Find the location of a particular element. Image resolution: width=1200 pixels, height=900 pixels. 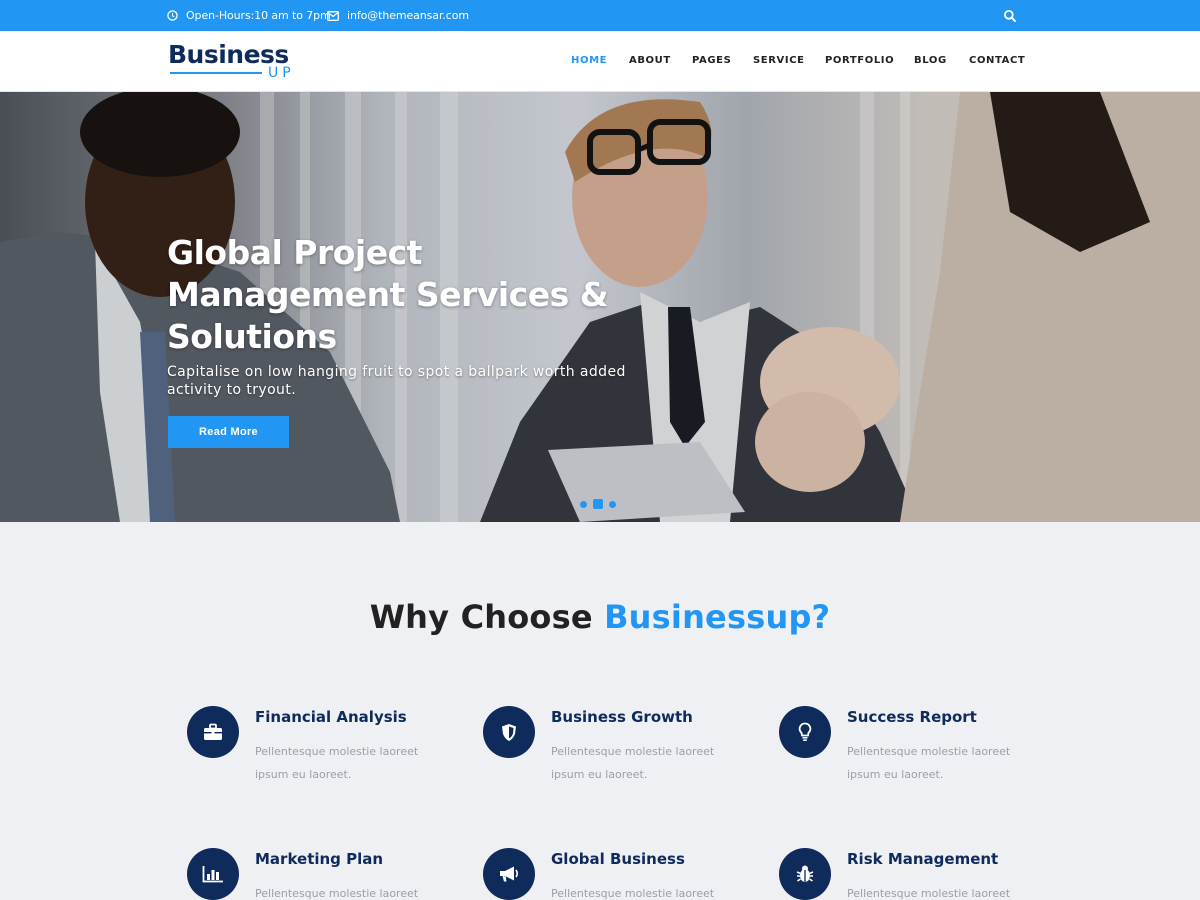

search-icon is located at coordinates (1010, 16).